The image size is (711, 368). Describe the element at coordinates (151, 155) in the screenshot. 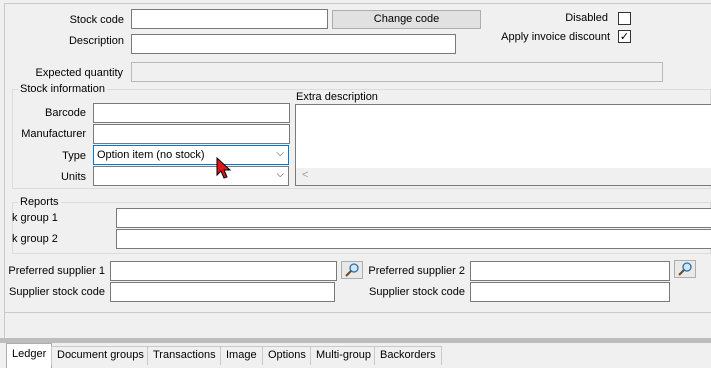

I see `type-select-value: Option item (no stock)` at that location.